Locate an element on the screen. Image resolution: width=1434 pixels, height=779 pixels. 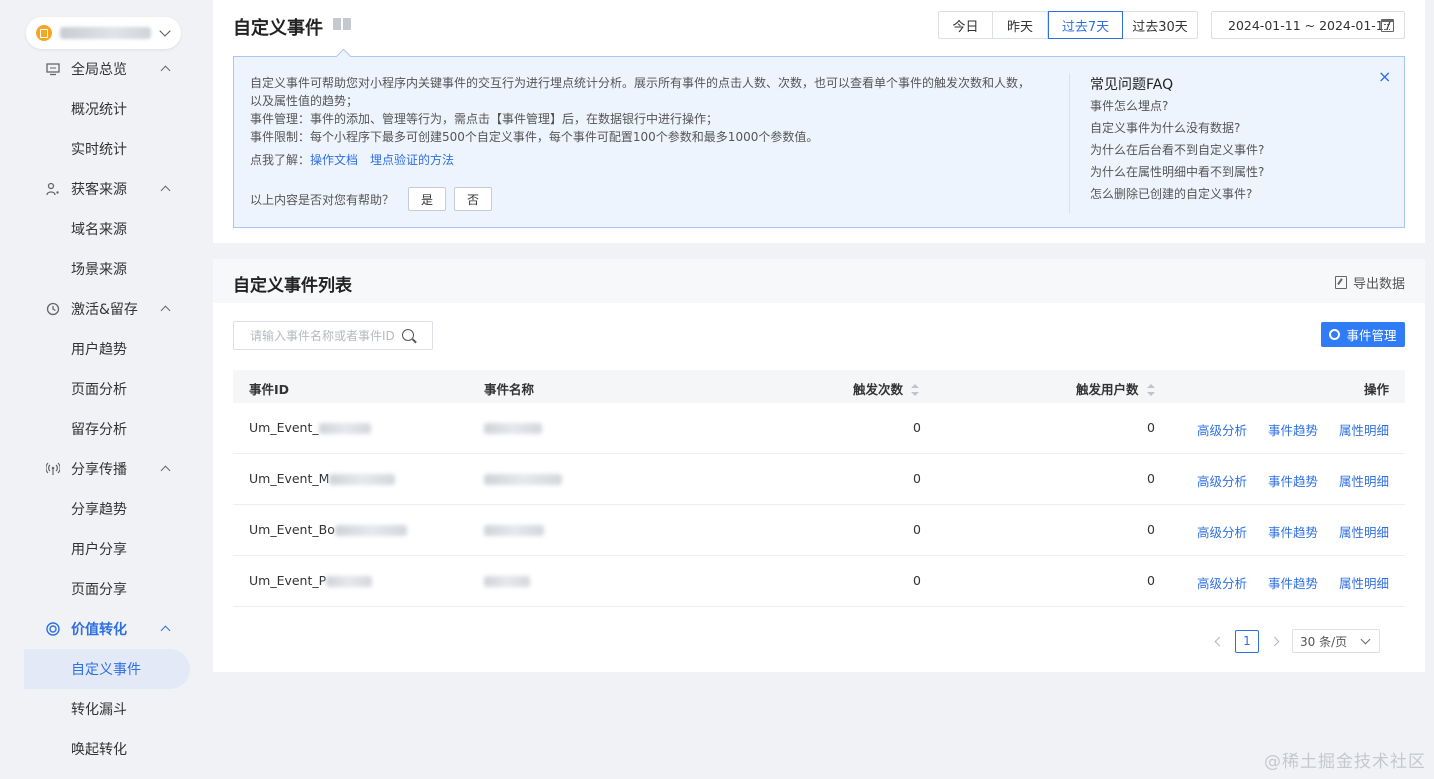
no-button: 否 is located at coordinates (473, 199).